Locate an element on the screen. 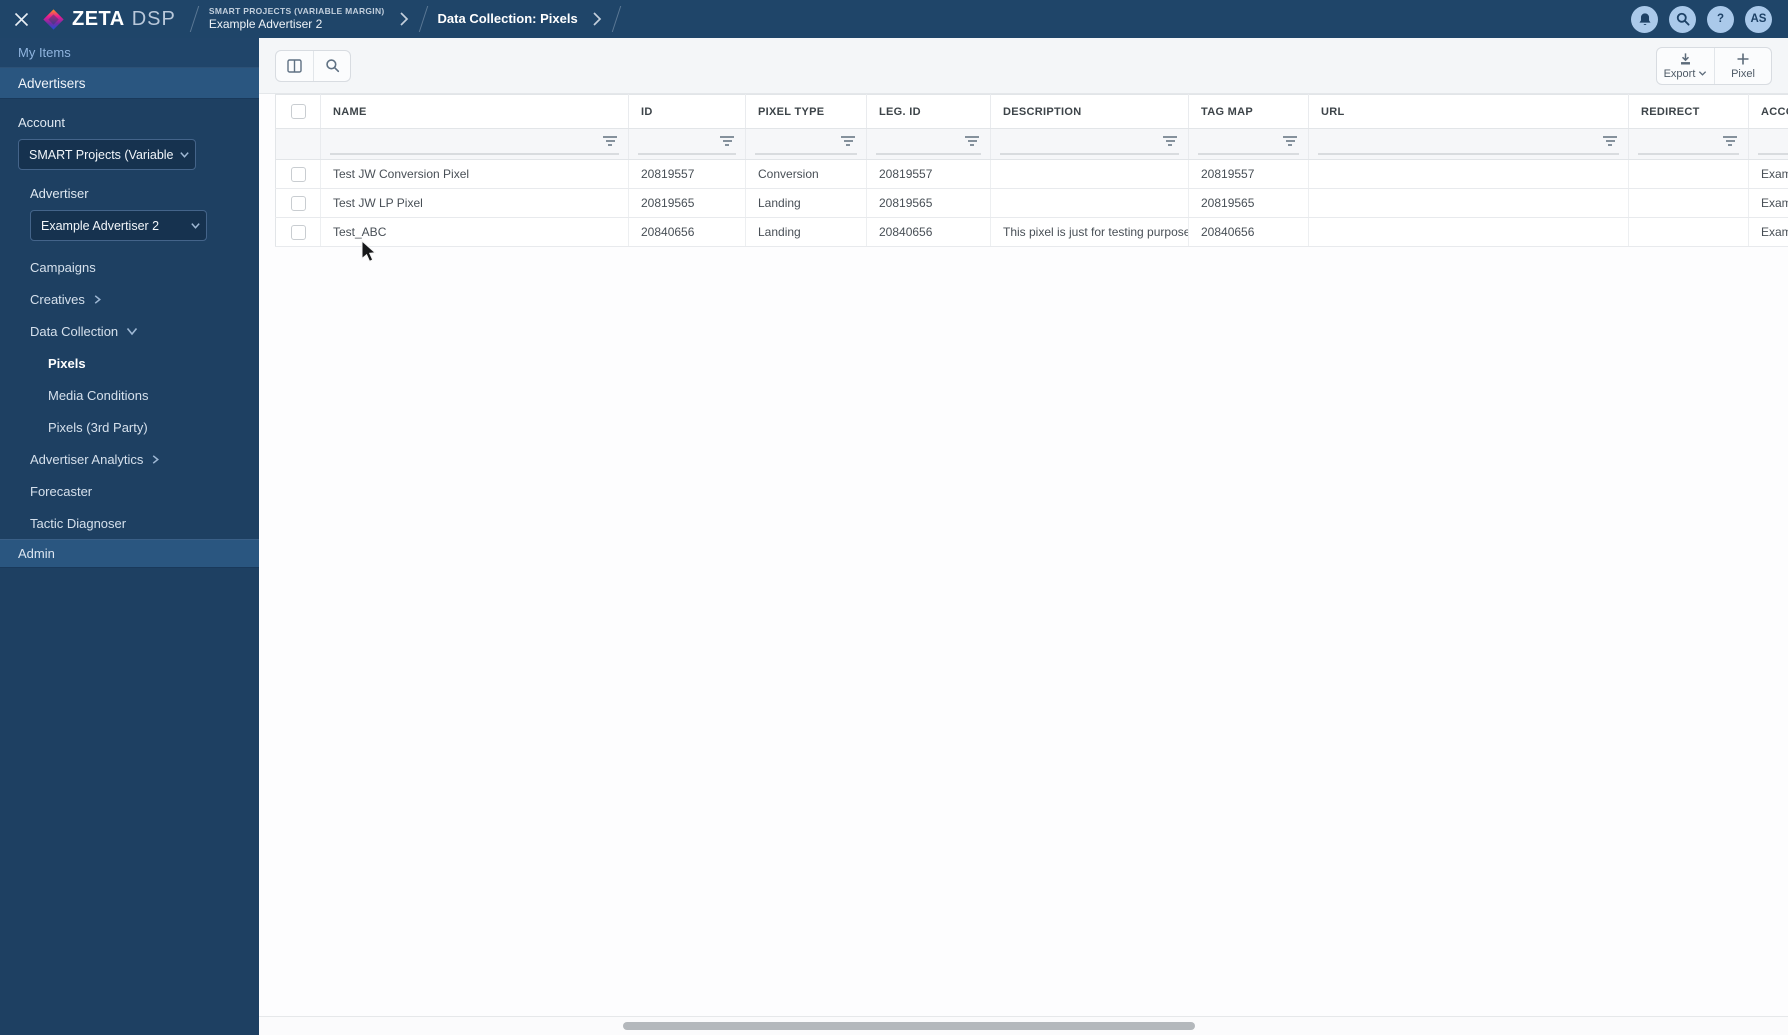 This screenshot has width=1788, height=1035. breadcrumb-advertiser-name: Example Advertiser 2 is located at coordinates (265, 23).